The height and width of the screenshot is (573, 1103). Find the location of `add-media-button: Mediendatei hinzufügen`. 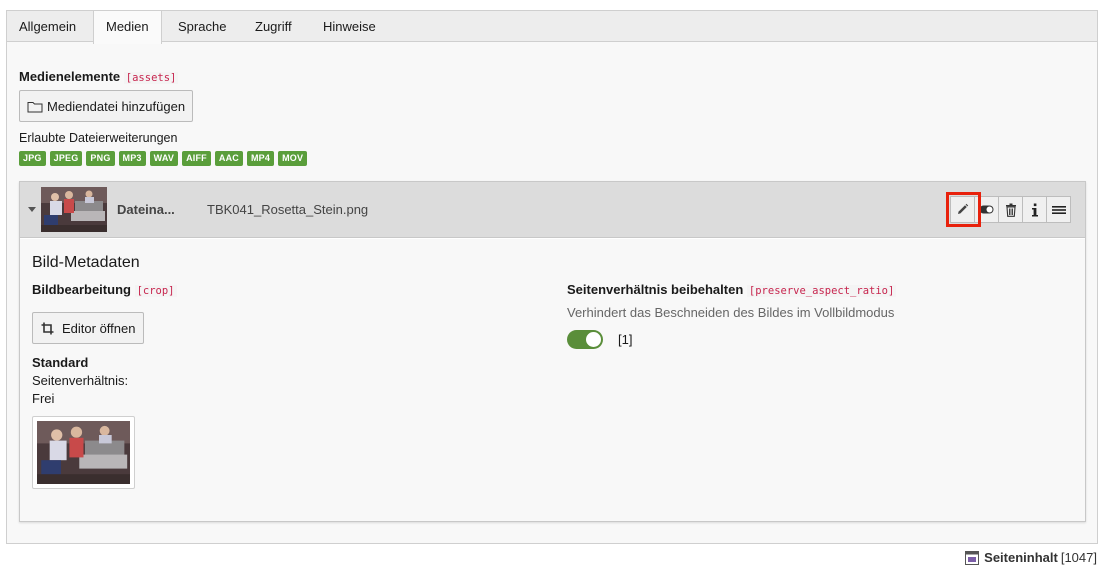

add-media-button: Mediendatei hinzufügen is located at coordinates (106, 106).